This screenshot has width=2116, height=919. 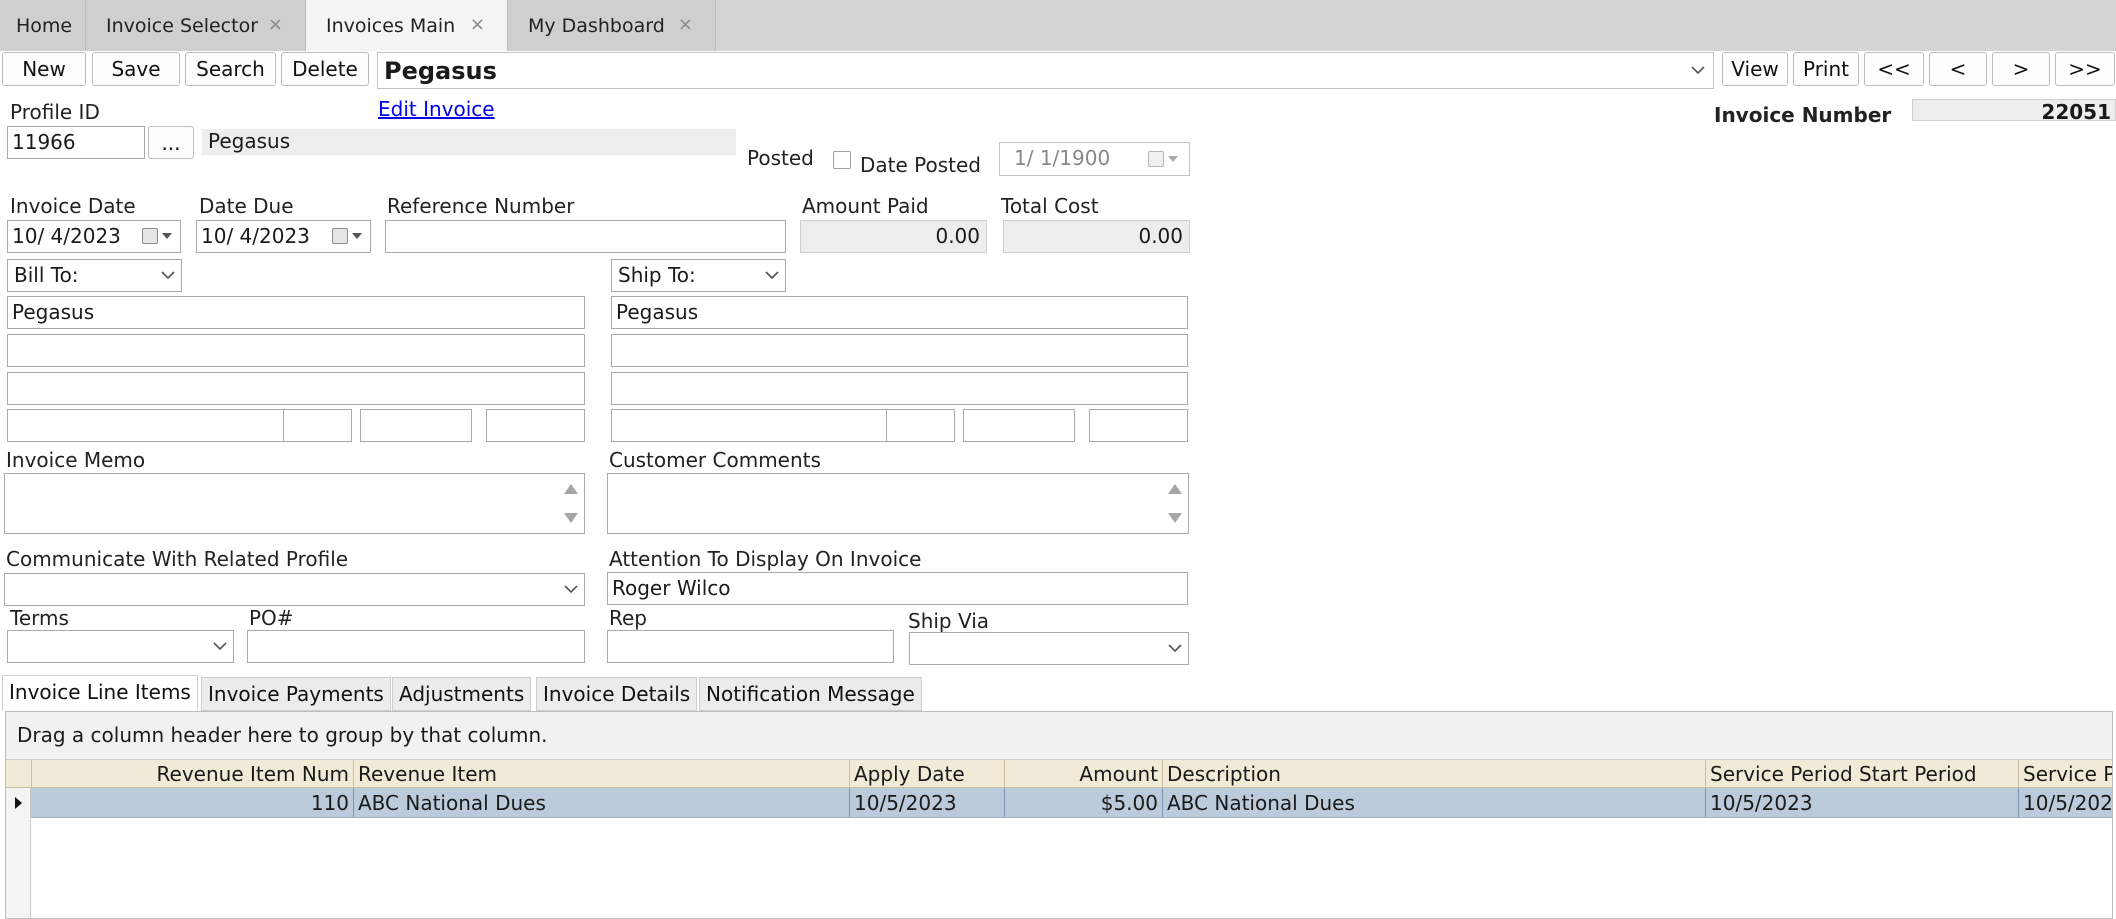 What do you see at coordinates (2065, 802) in the screenshot?
I see `cell-service-period-end: 10/5/202` at bounding box center [2065, 802].